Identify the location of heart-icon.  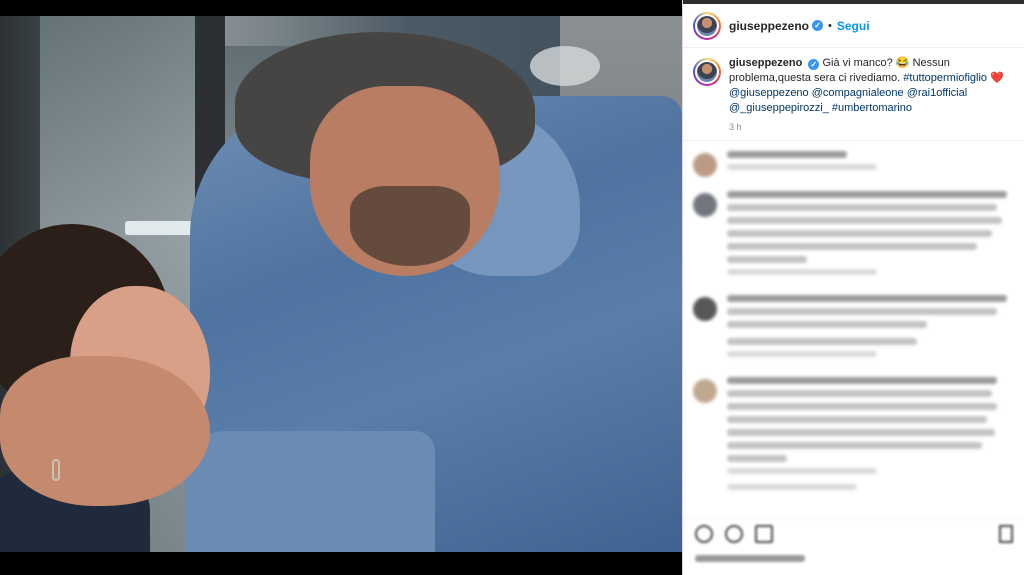
(704, 534).